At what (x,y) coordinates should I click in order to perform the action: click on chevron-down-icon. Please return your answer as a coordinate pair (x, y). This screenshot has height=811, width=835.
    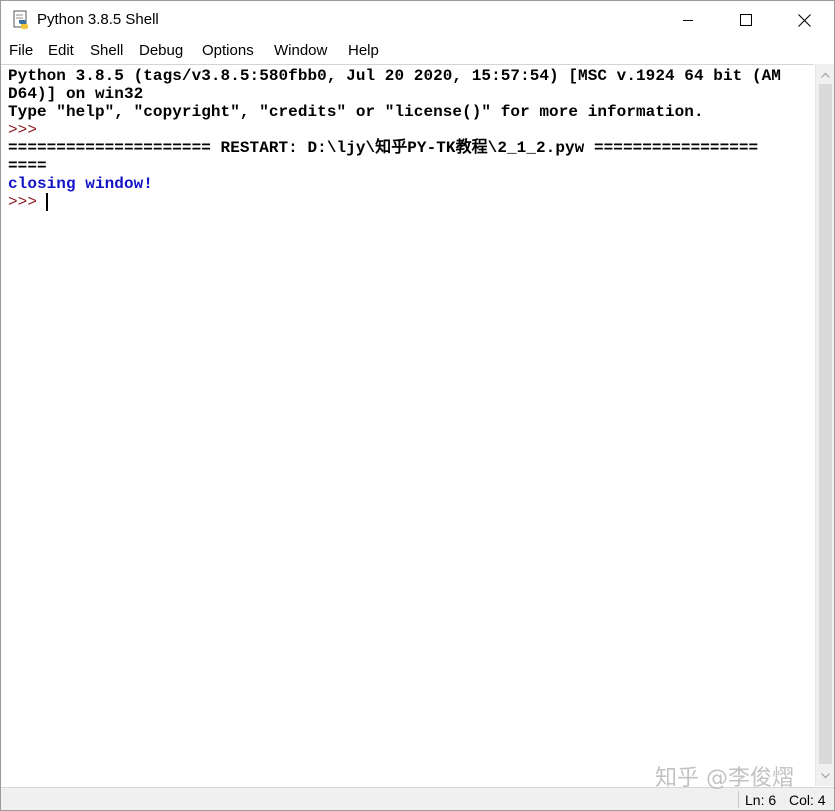
    Looking at the image, I should click on (825, 775).